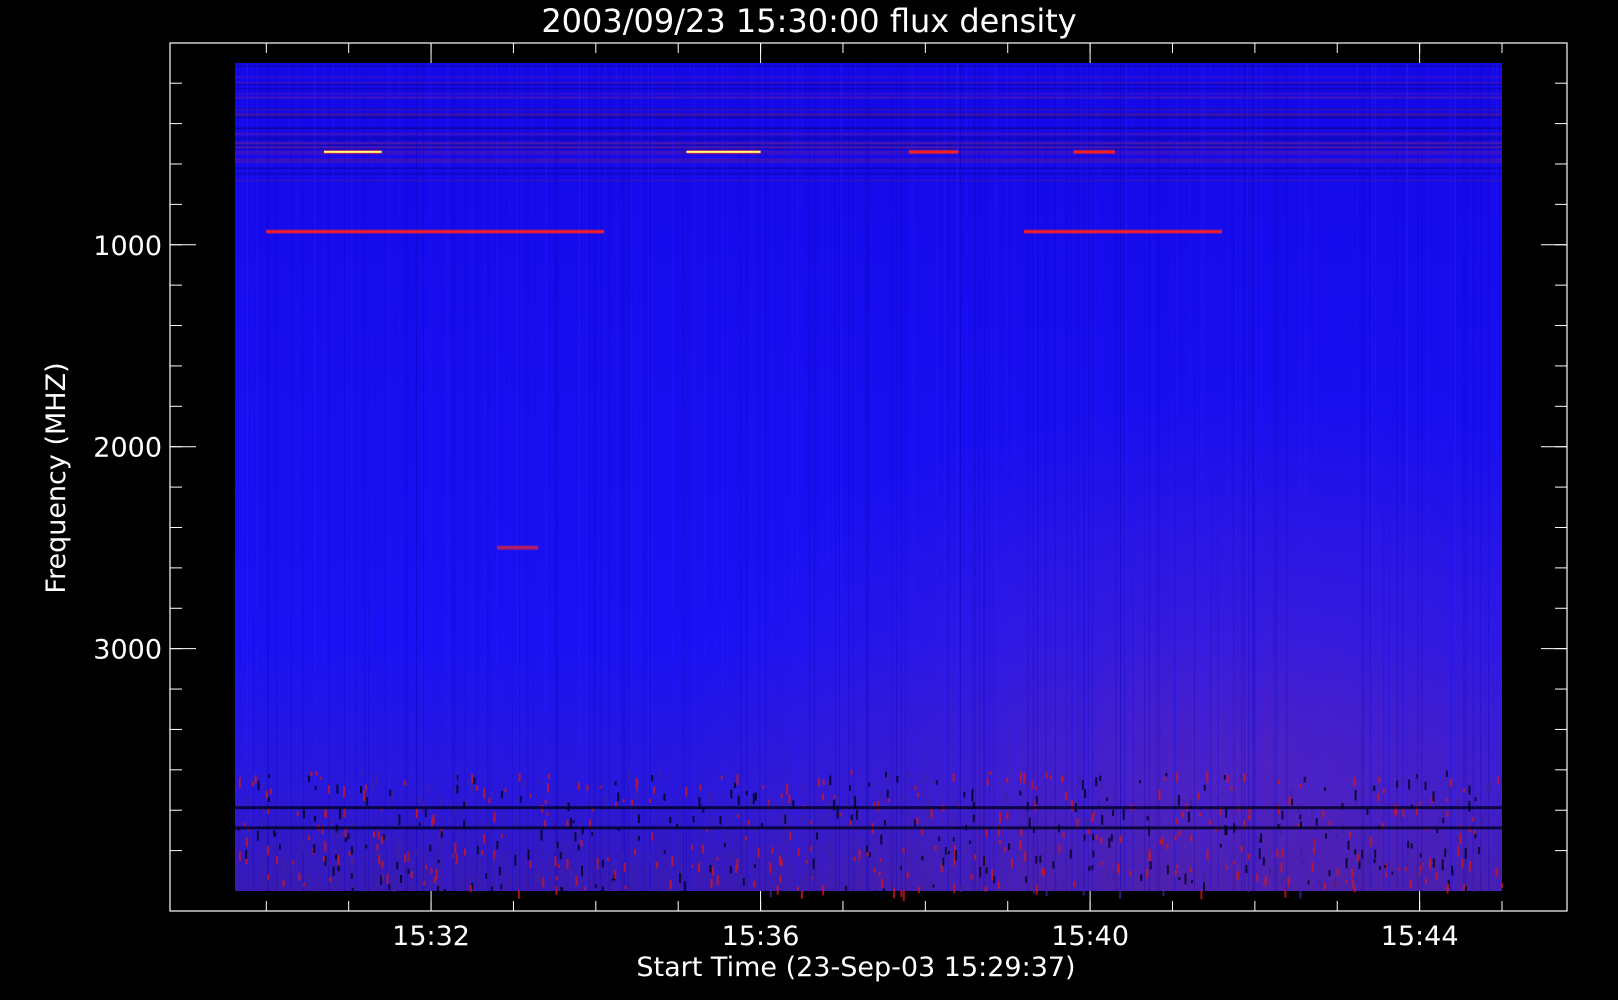 The width and height of the screenshot is (1618, 1000). What do you see at coordinates (517, 547) in the screenshot?
I see `feature-band-core` at bounding box center [517, 547].